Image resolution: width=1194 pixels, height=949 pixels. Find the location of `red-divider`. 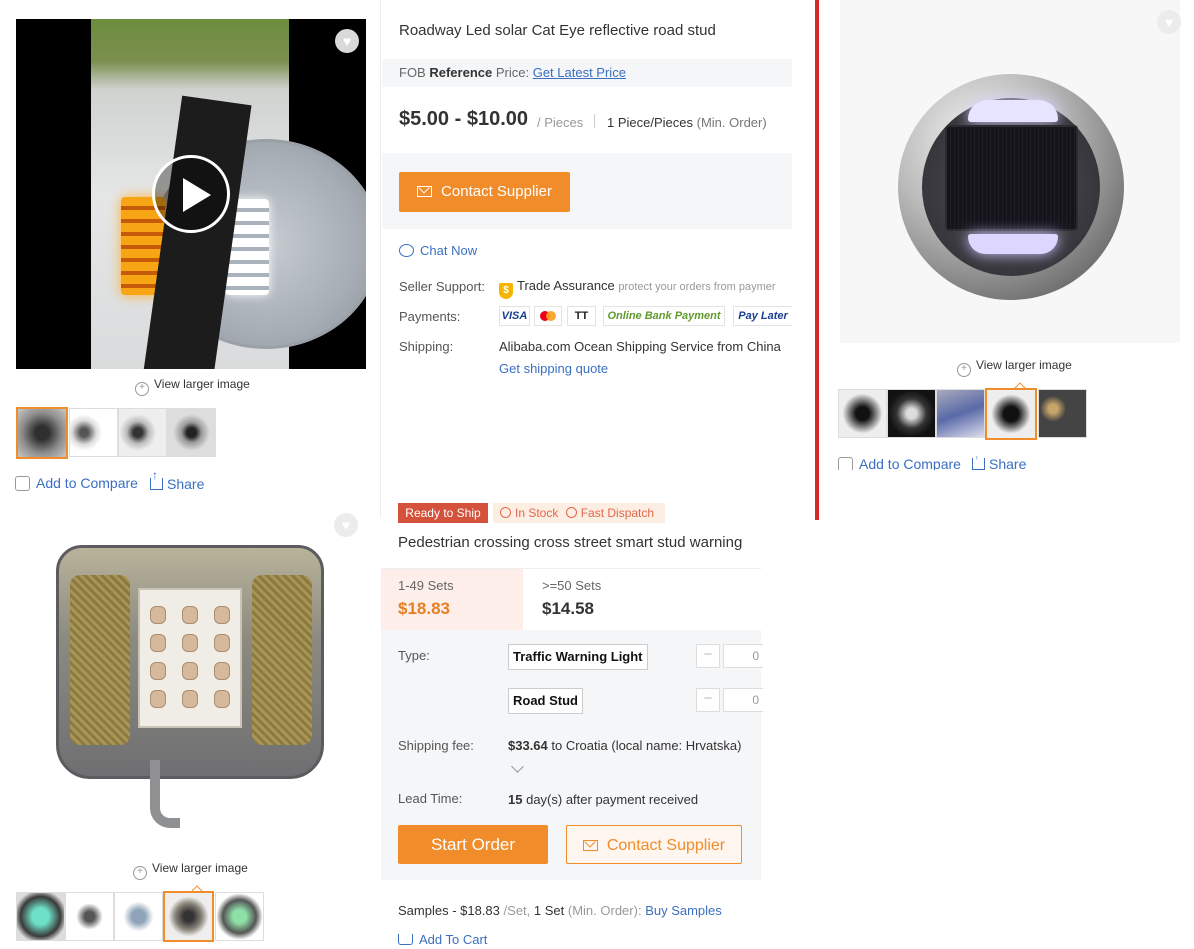

red-divider is located at coordinates (817, 260).